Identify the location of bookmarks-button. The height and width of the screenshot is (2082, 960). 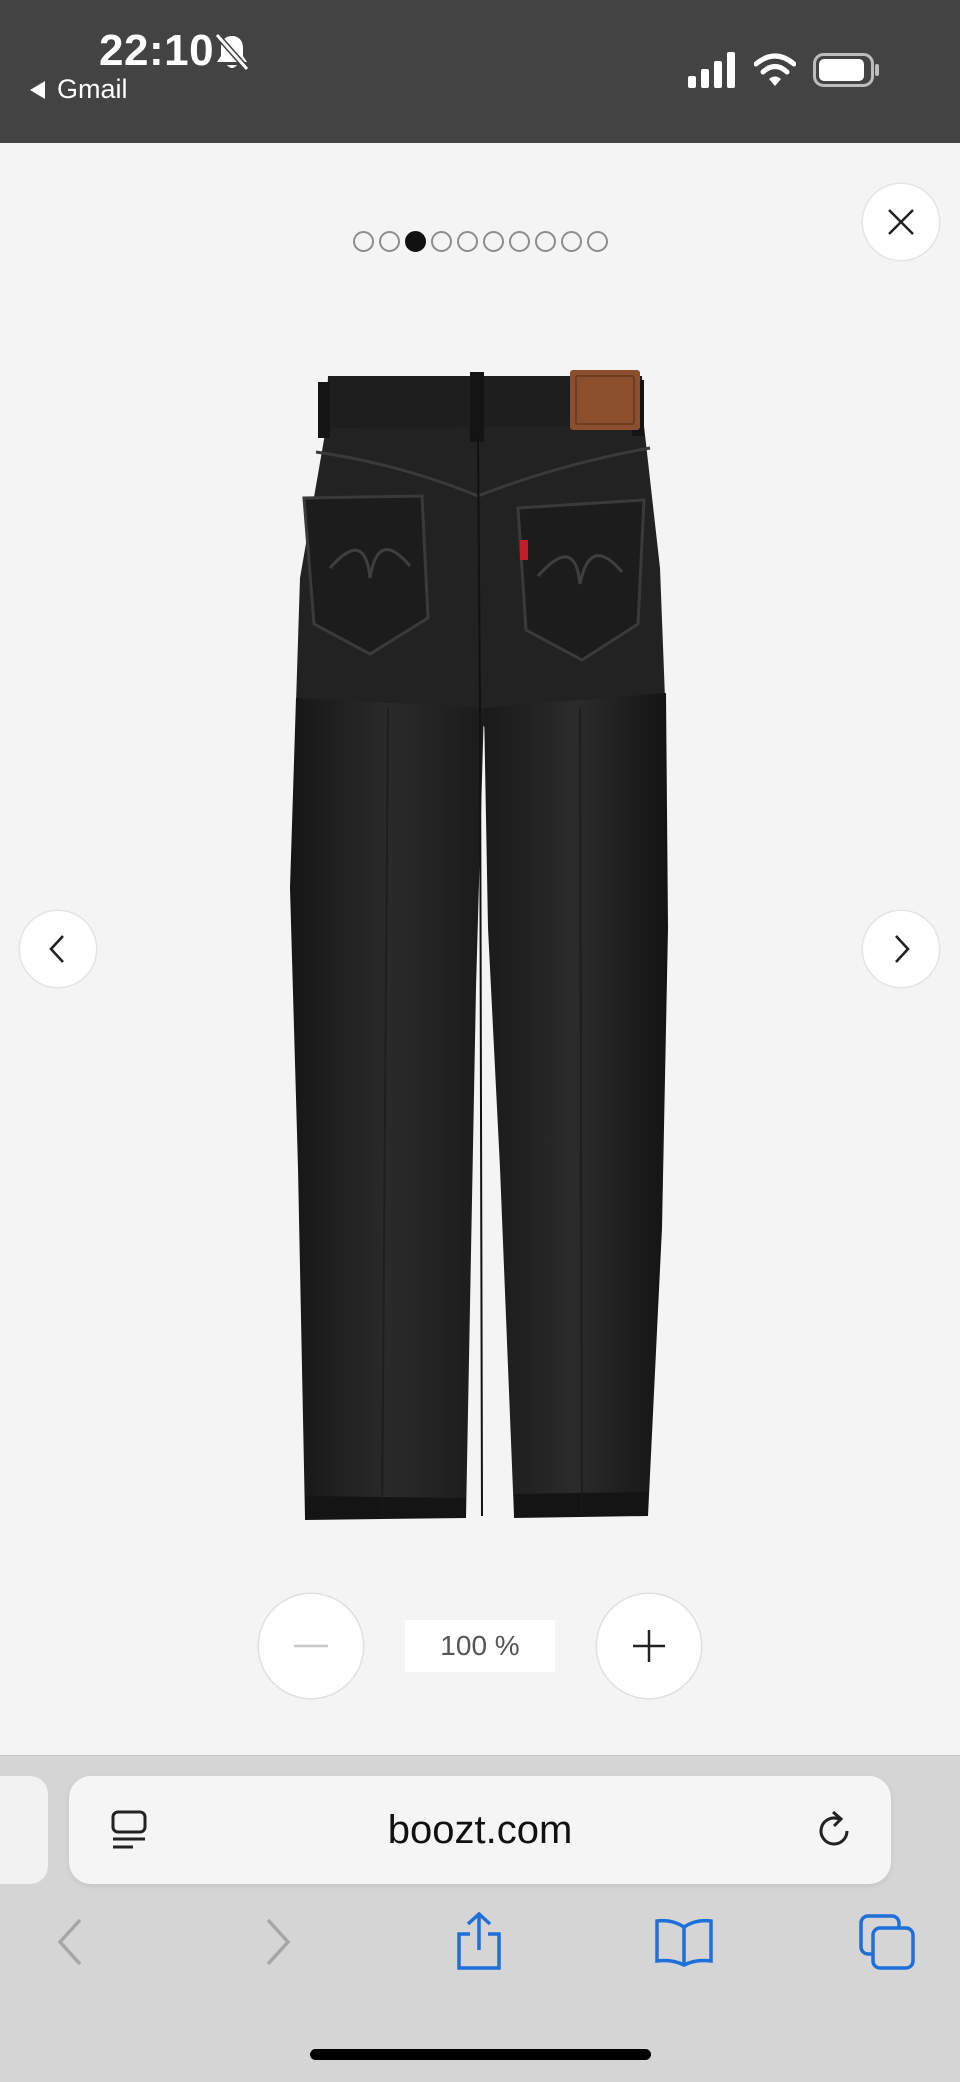
(684, 1942).